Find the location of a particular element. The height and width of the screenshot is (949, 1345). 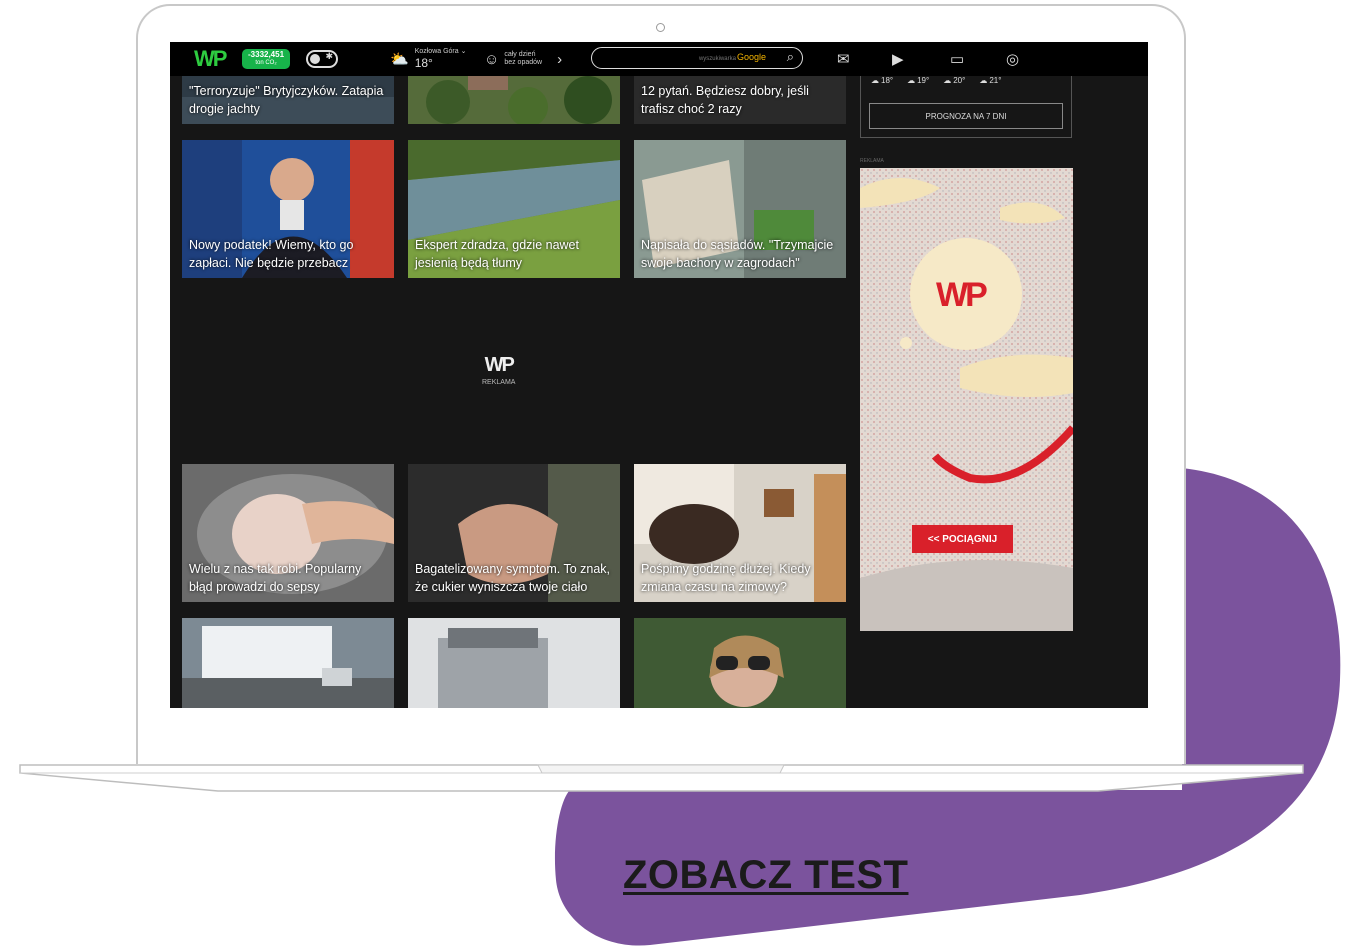

mail-icon: ✉ is located at coordinates (843, 59).